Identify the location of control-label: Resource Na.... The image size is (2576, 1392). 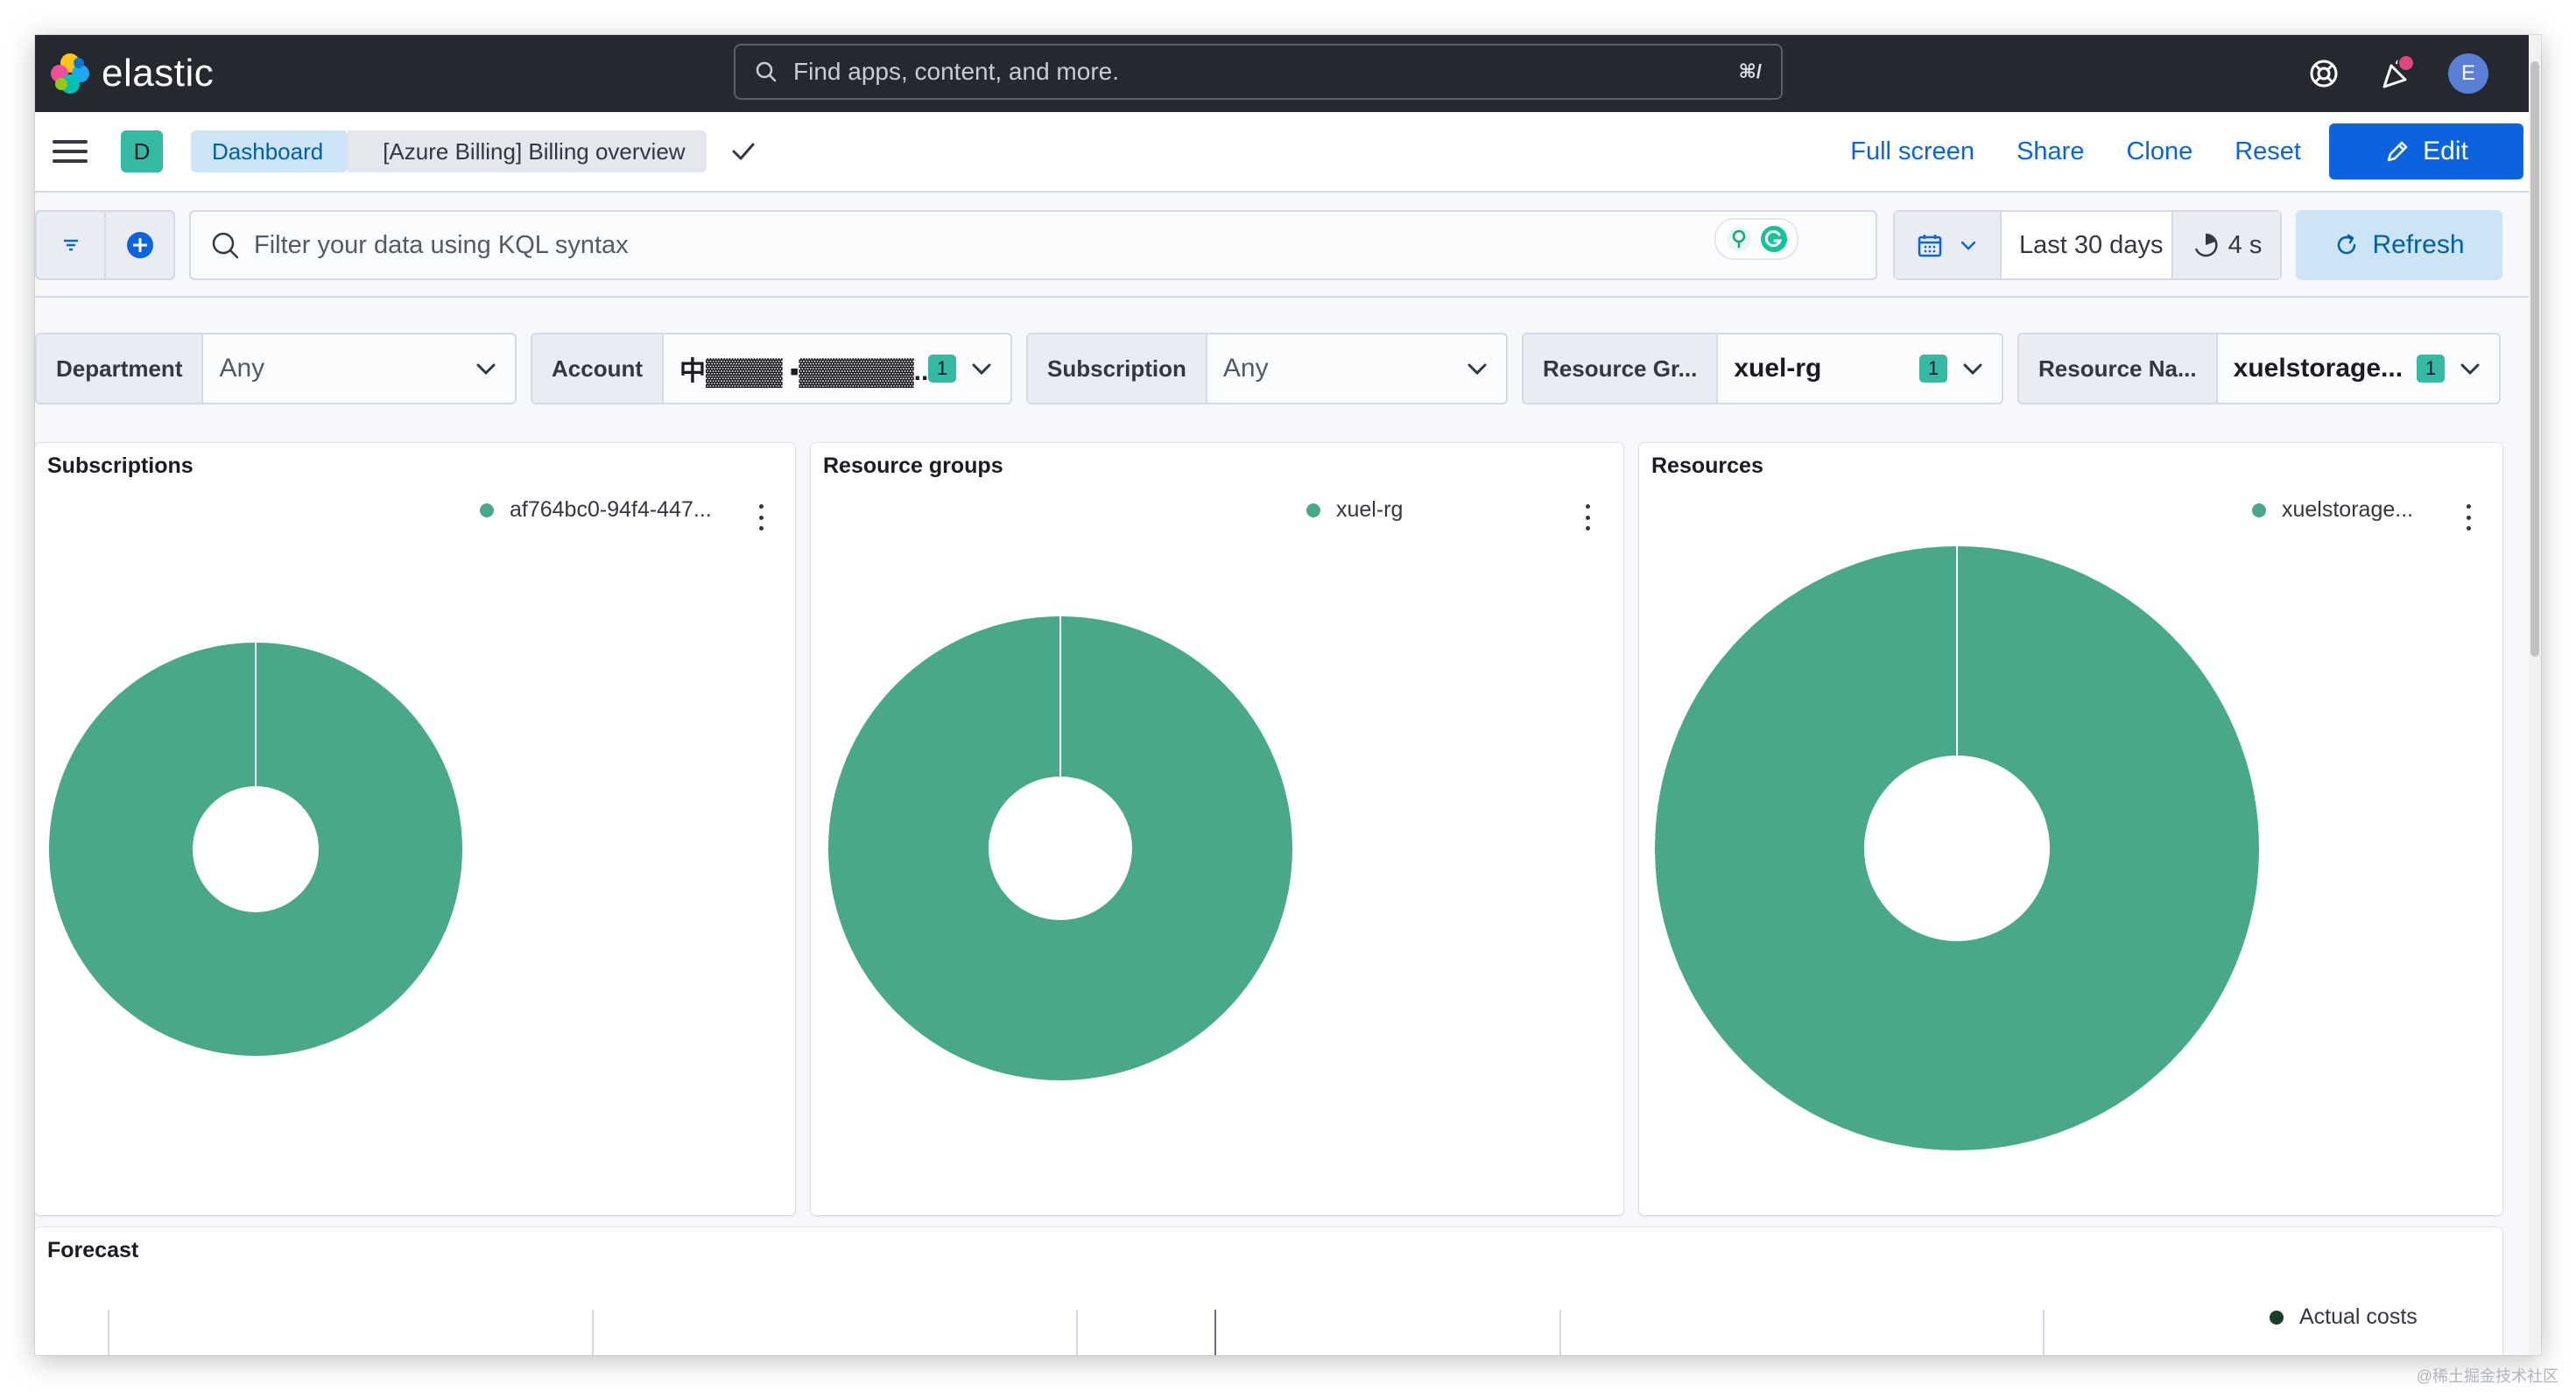
(2118, 368).